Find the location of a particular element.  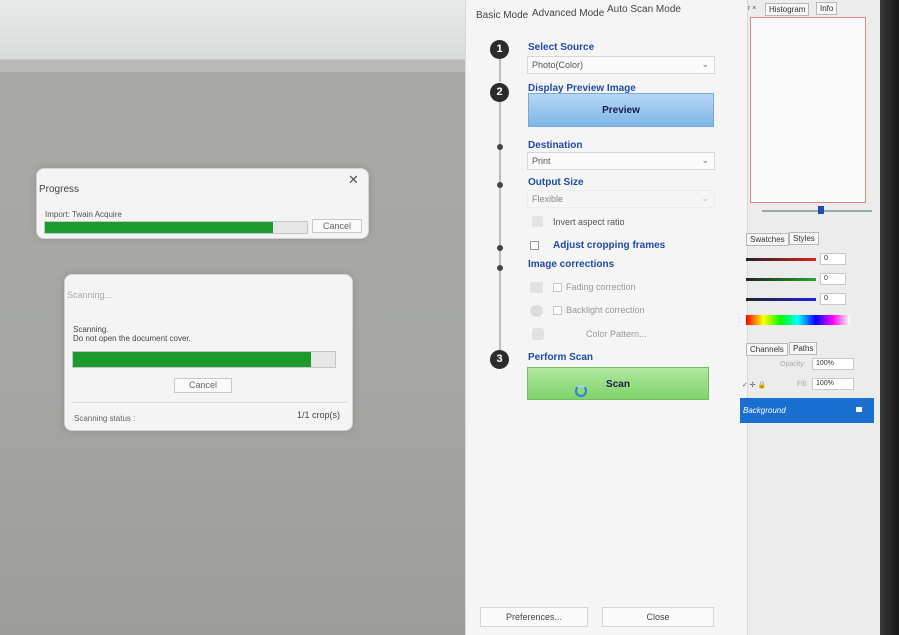

backlight-icon is located at coordinates (536, 311).